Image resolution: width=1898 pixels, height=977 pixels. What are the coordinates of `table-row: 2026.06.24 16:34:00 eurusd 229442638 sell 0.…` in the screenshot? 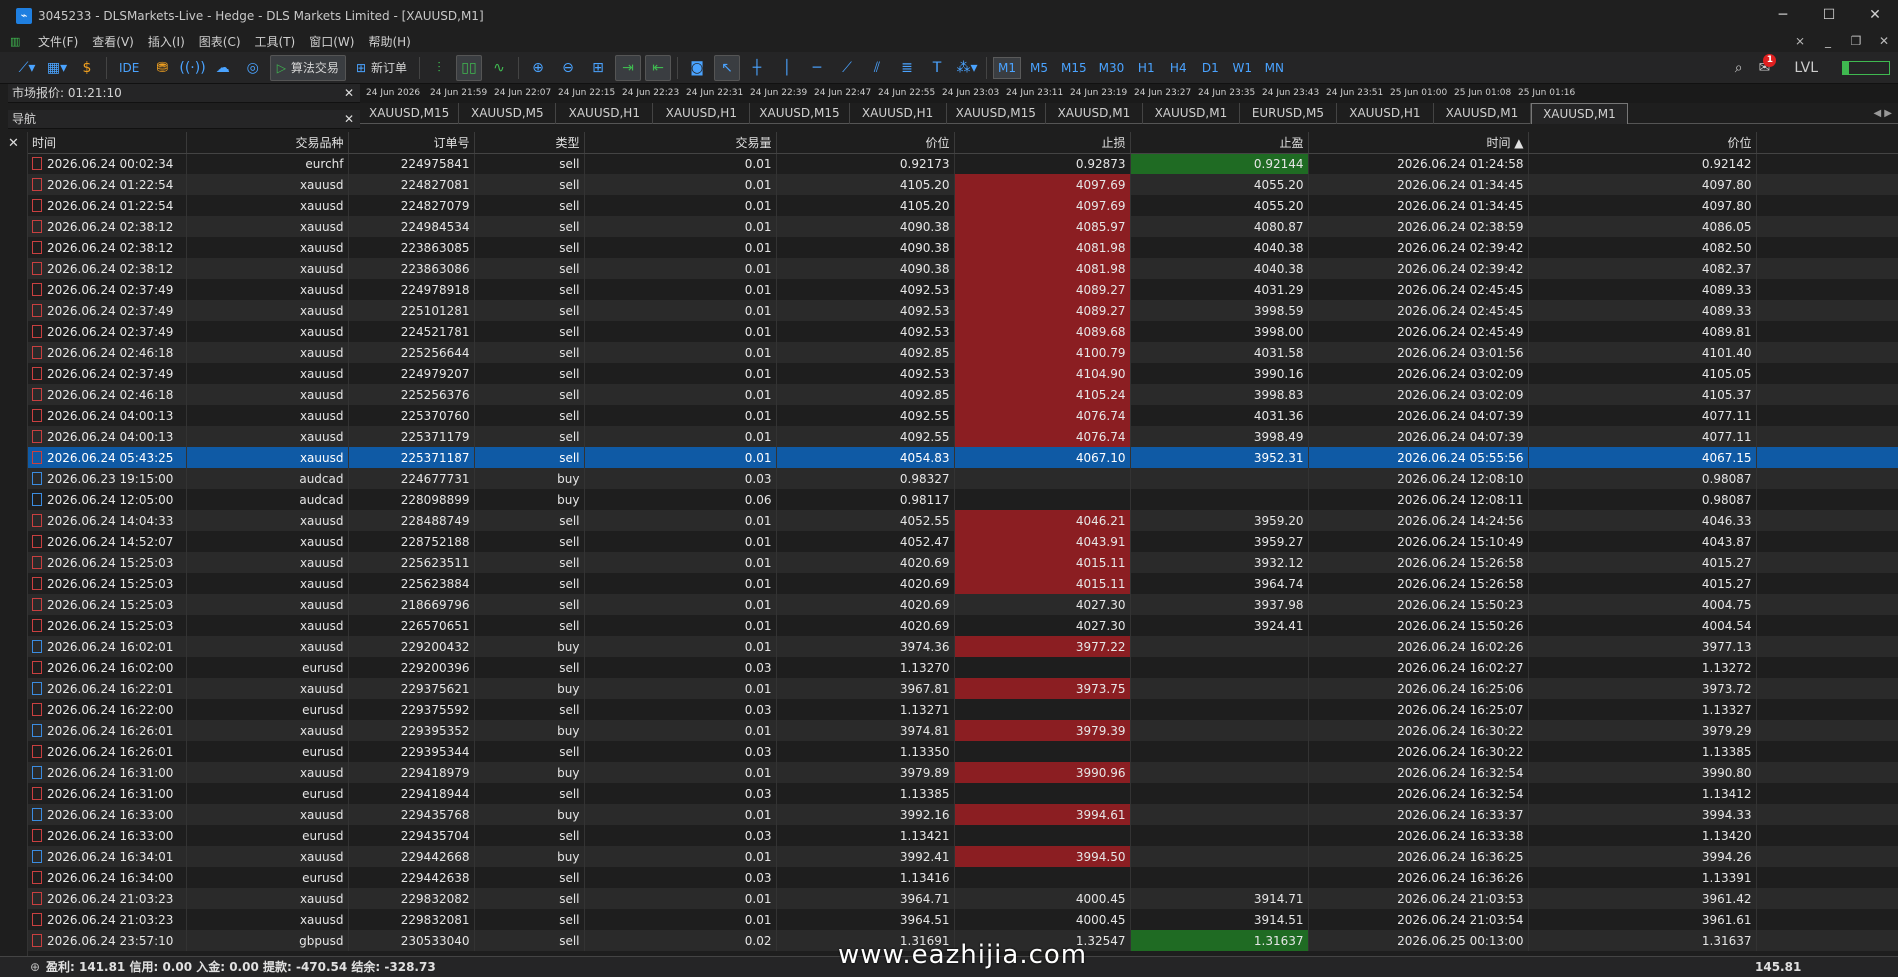 It's located at (963, 877).